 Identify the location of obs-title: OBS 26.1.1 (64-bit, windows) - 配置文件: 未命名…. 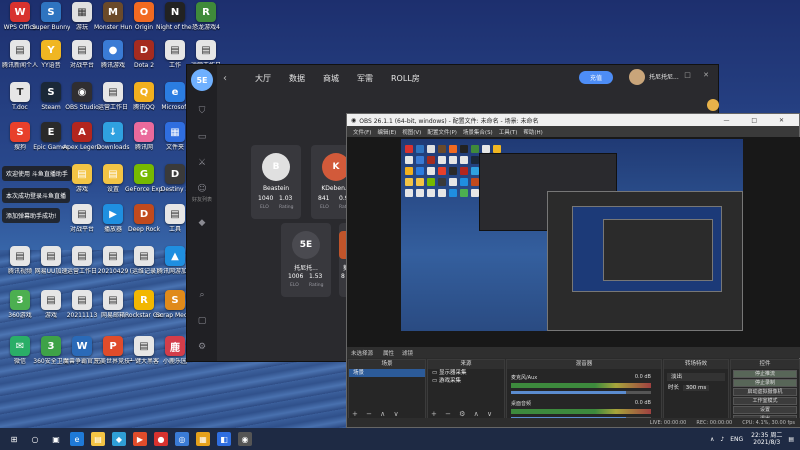
(449, 121).